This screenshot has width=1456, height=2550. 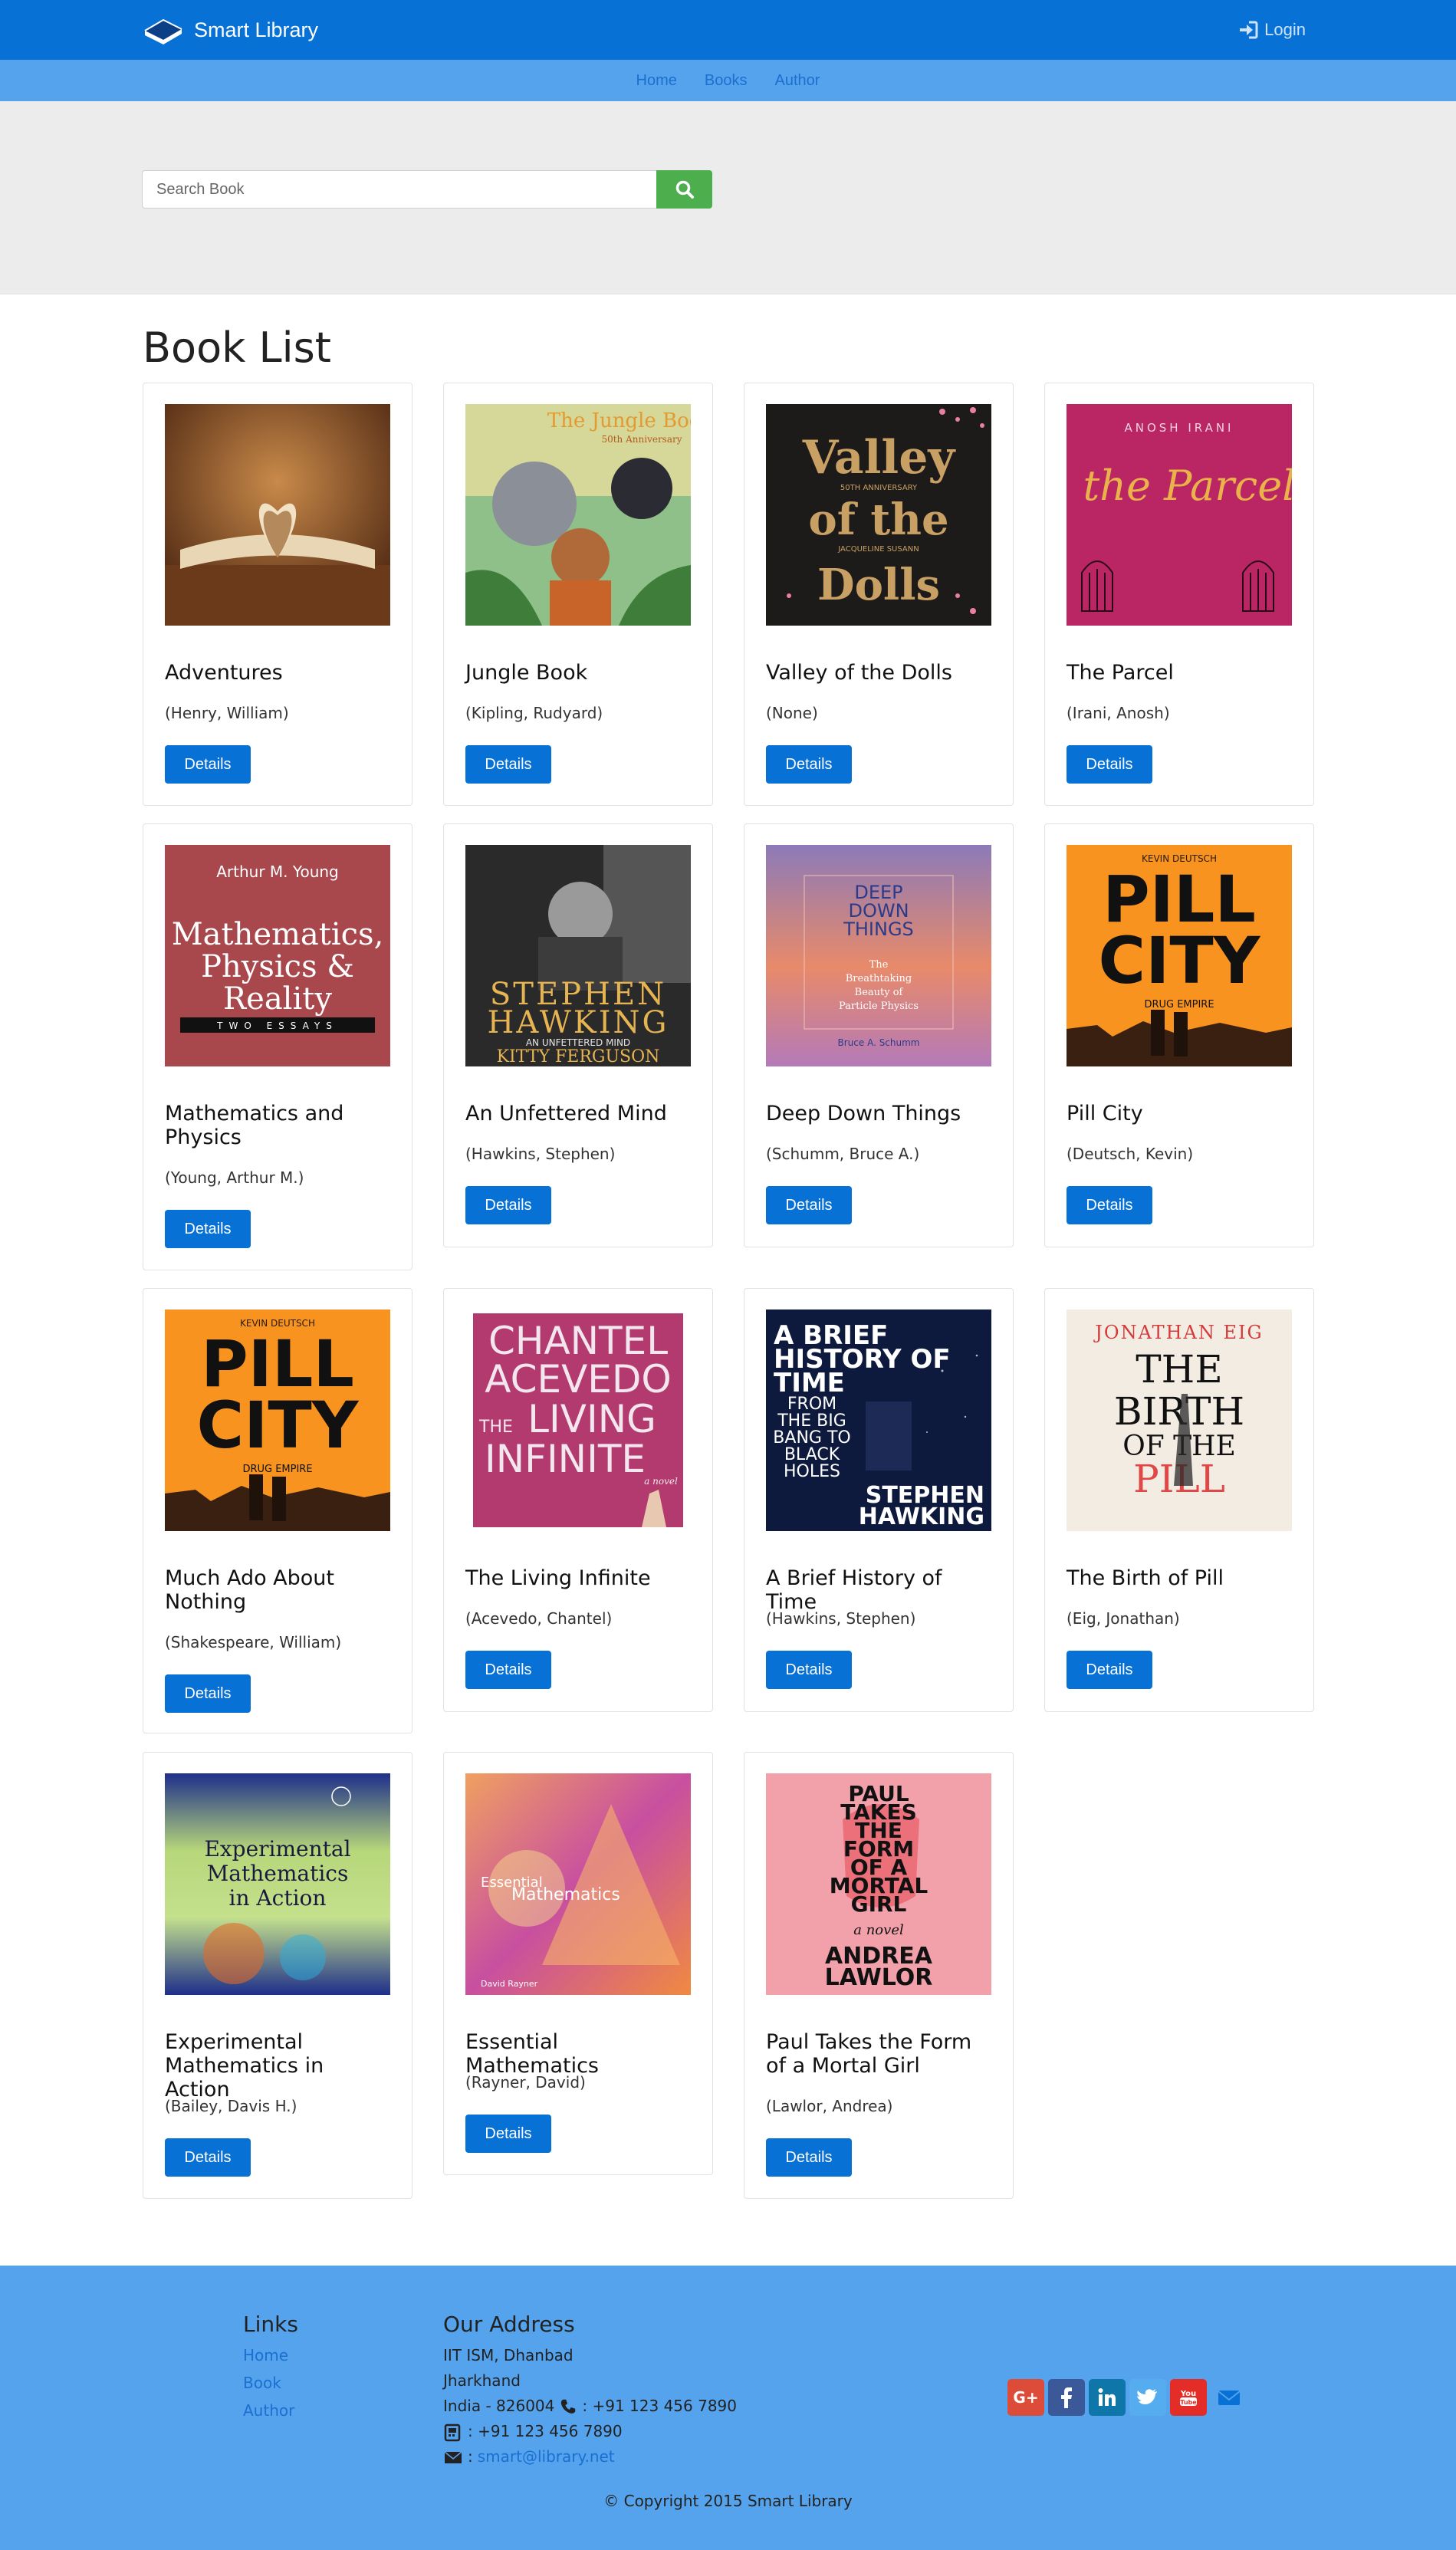 I want to click on search-icon, so click(x=684, y=189).